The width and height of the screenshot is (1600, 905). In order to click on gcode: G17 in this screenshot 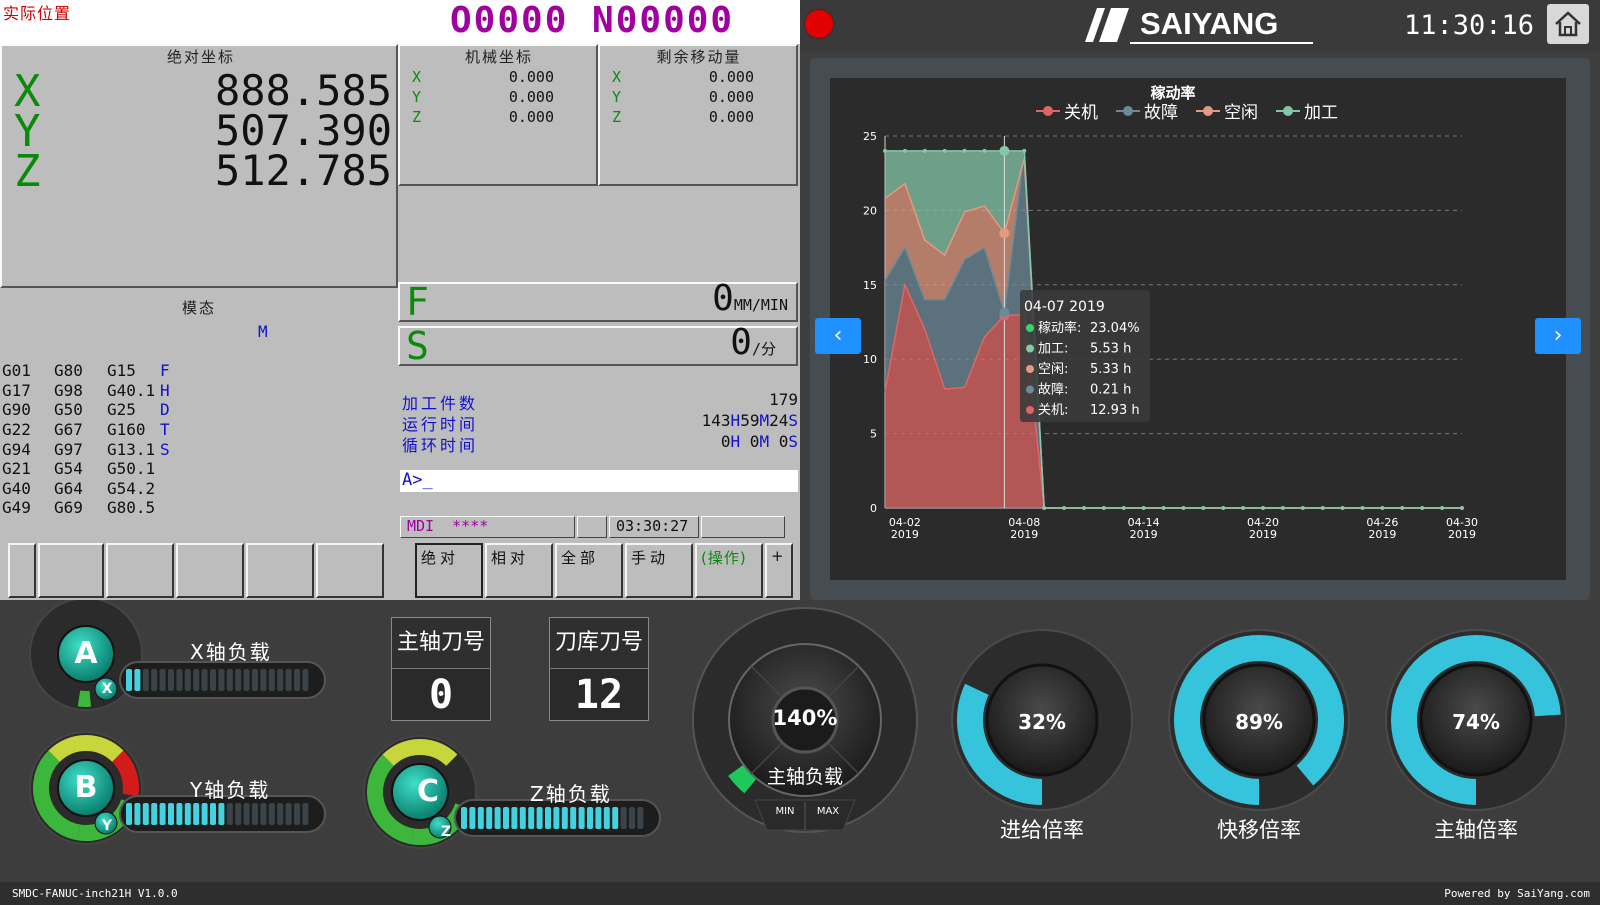, I will do `click(16, 390)`.